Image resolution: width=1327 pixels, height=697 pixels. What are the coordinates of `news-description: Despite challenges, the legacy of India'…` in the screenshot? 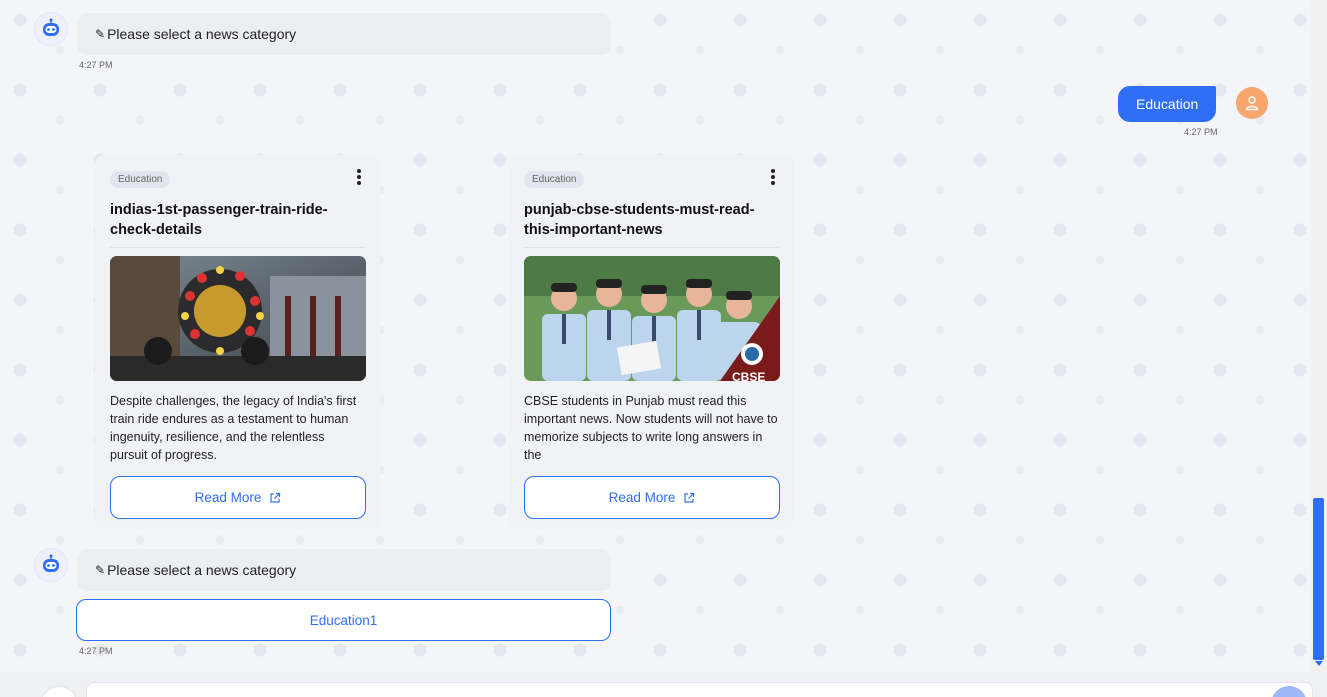 It's located at (233, 428).